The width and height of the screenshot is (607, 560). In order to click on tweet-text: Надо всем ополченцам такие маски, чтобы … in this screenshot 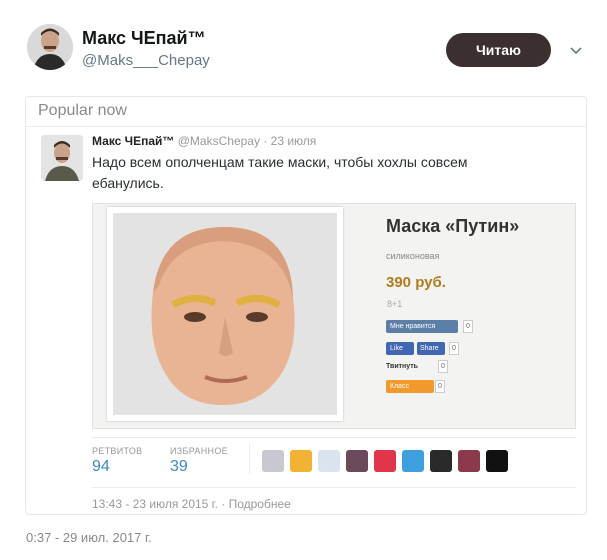, I will do `click(280, 172)`.